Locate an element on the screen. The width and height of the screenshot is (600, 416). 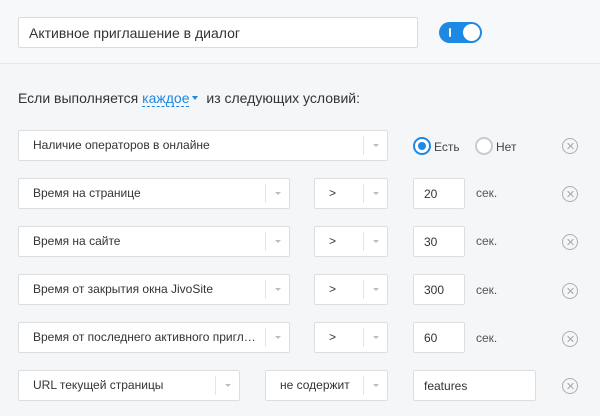
condition-field-label: Наличие операторов в онлайне is located at coordinates (121, 145).